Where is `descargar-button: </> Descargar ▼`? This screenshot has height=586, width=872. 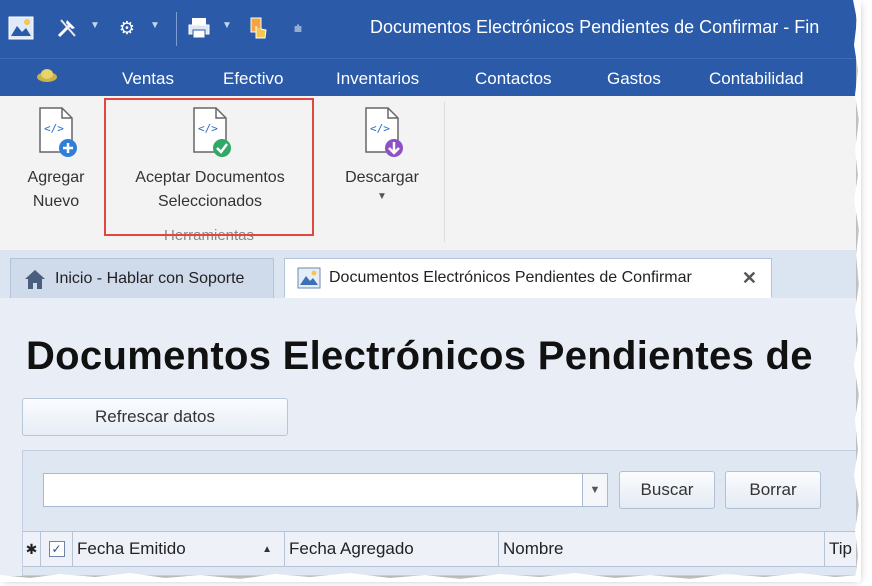
descargar-button: </> Descargar ▼ is located at coordinates (382, 155).